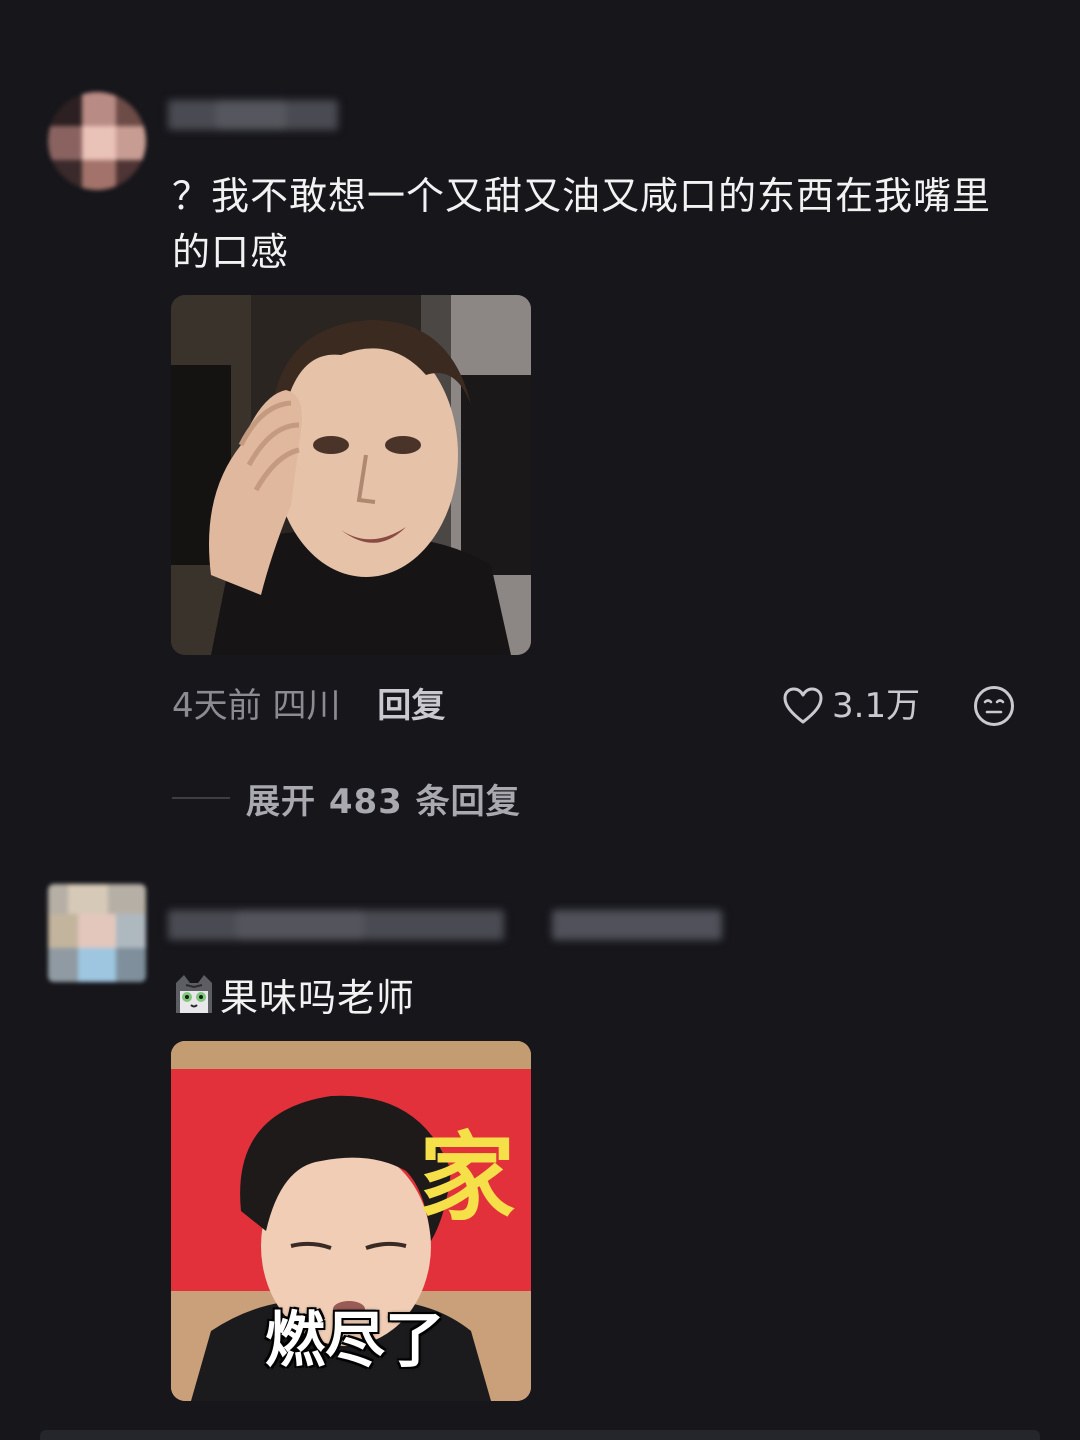 Image resolution: width=1080 pixels, height=1440 pixels. I want to click on meme-photo-burnt-out, so click(351, 1221).